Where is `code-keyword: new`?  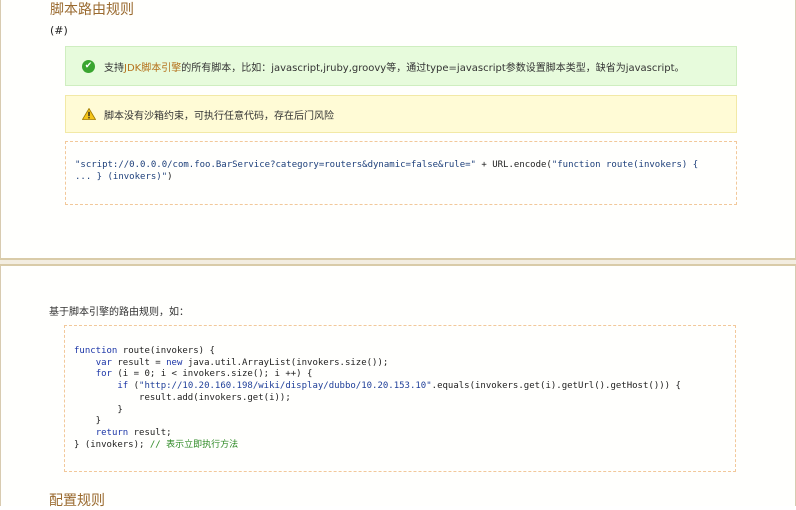 code-keyword: new is located at coordinates (174, 362).